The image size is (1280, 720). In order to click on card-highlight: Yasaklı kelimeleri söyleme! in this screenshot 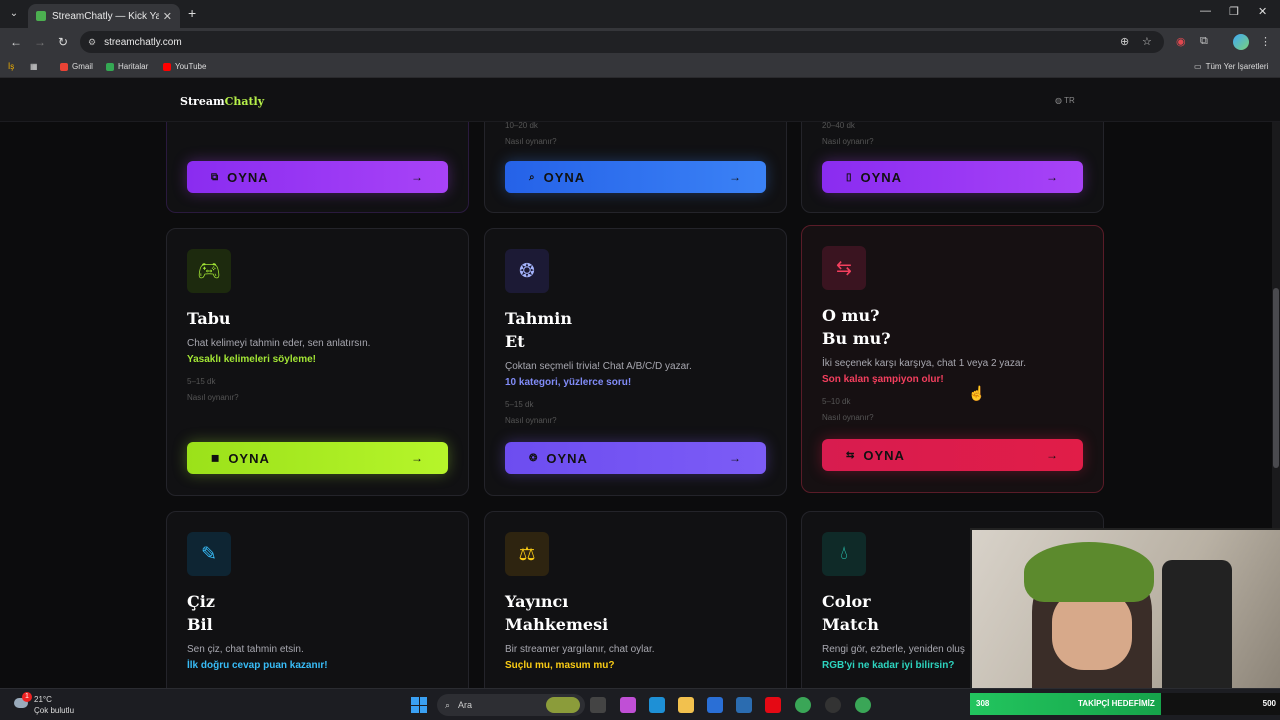, I will do `click(251, 359)`.